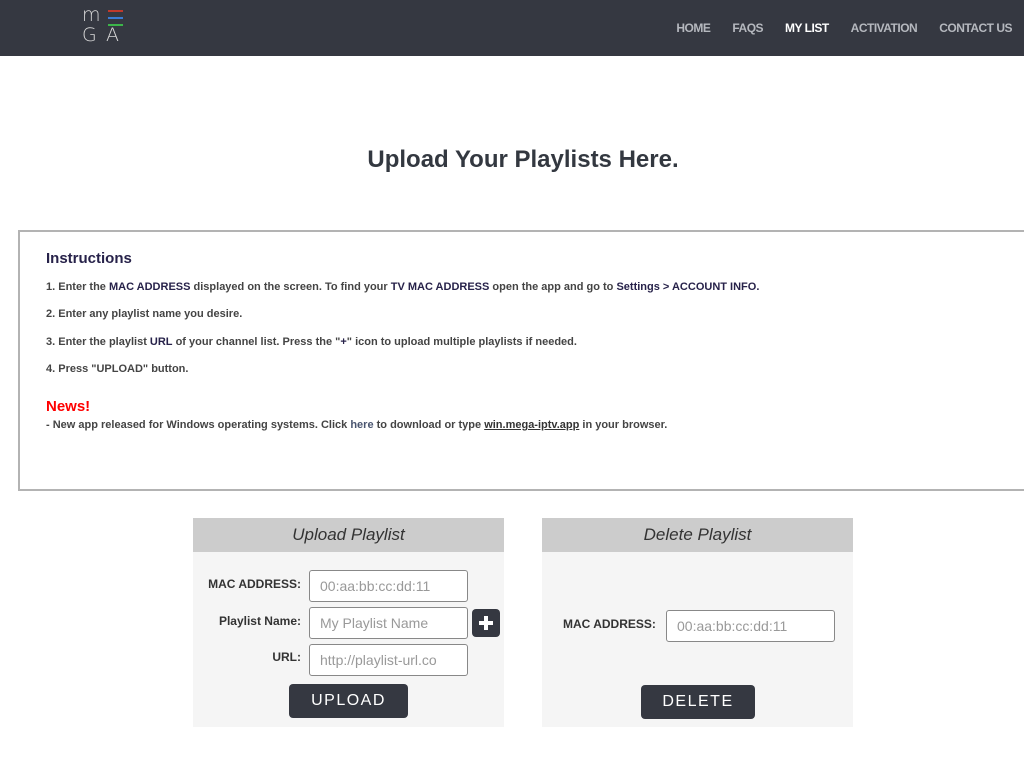 This screenshot has width=1024, height=779. I want to click on logo-letter-a: A, so click(112, 35).